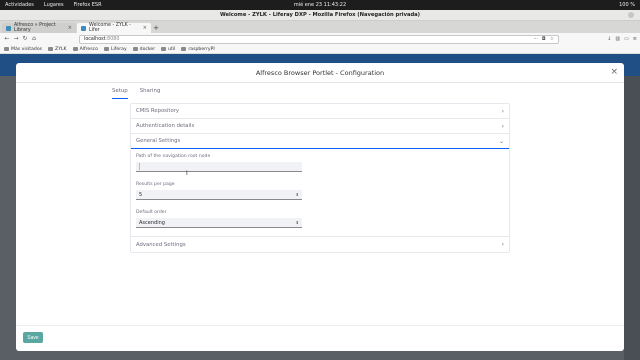 The height and width of the screenshot is (360, 640). I want to click on bookmark-liferay: Liferay, so click(115, 49).